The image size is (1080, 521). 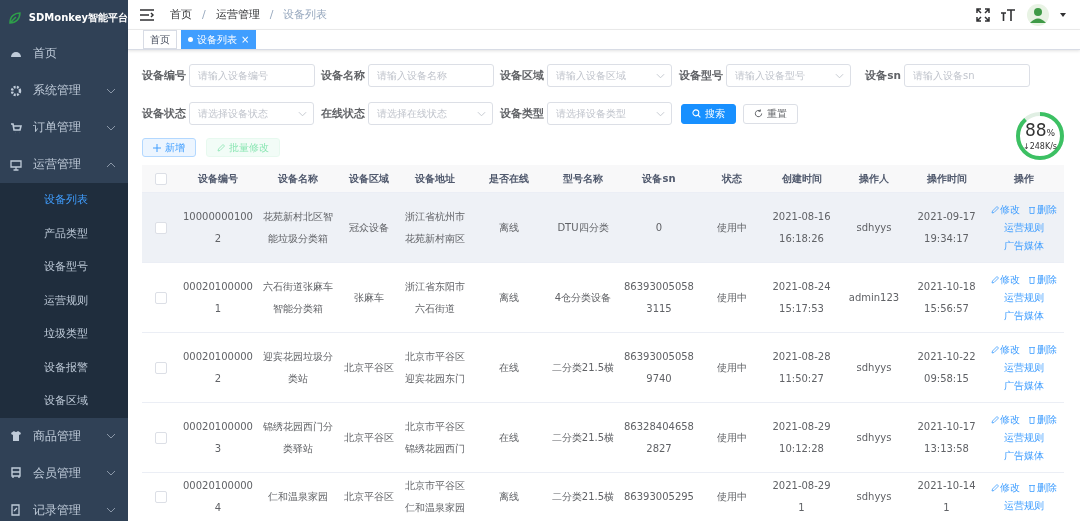 What do you see at coordinates (369, 178) in the screenshot?
I see `column-header: 设备区域` at bounding box center [369, 178].